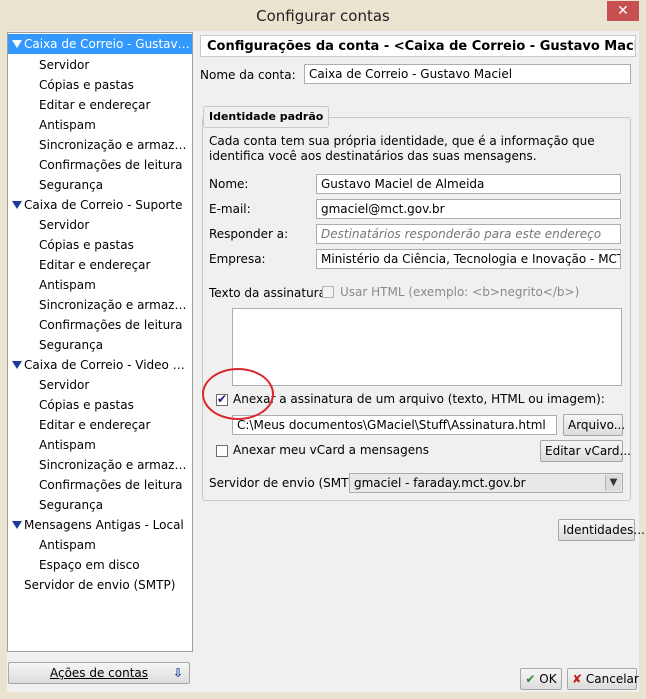  Describe the element at coordinates (468, 209) in the screenshot. I see `email-field: gmaciel@mct.gov.br` at that location.